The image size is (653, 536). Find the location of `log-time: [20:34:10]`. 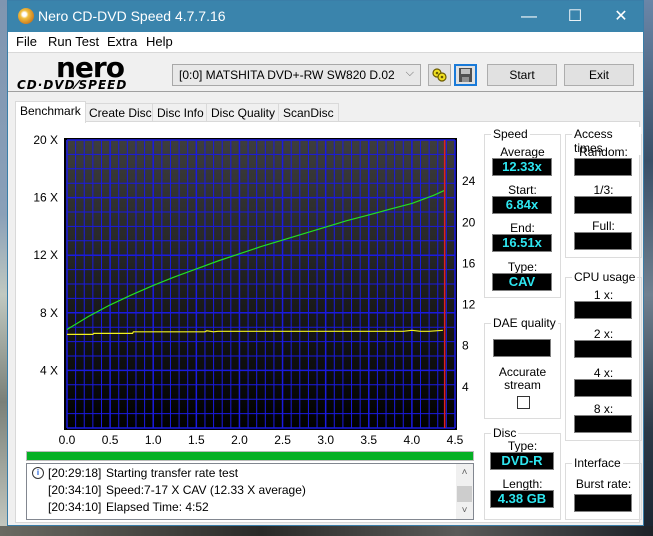

log-time: [20:34:10] is located at coordinates (75, 490).